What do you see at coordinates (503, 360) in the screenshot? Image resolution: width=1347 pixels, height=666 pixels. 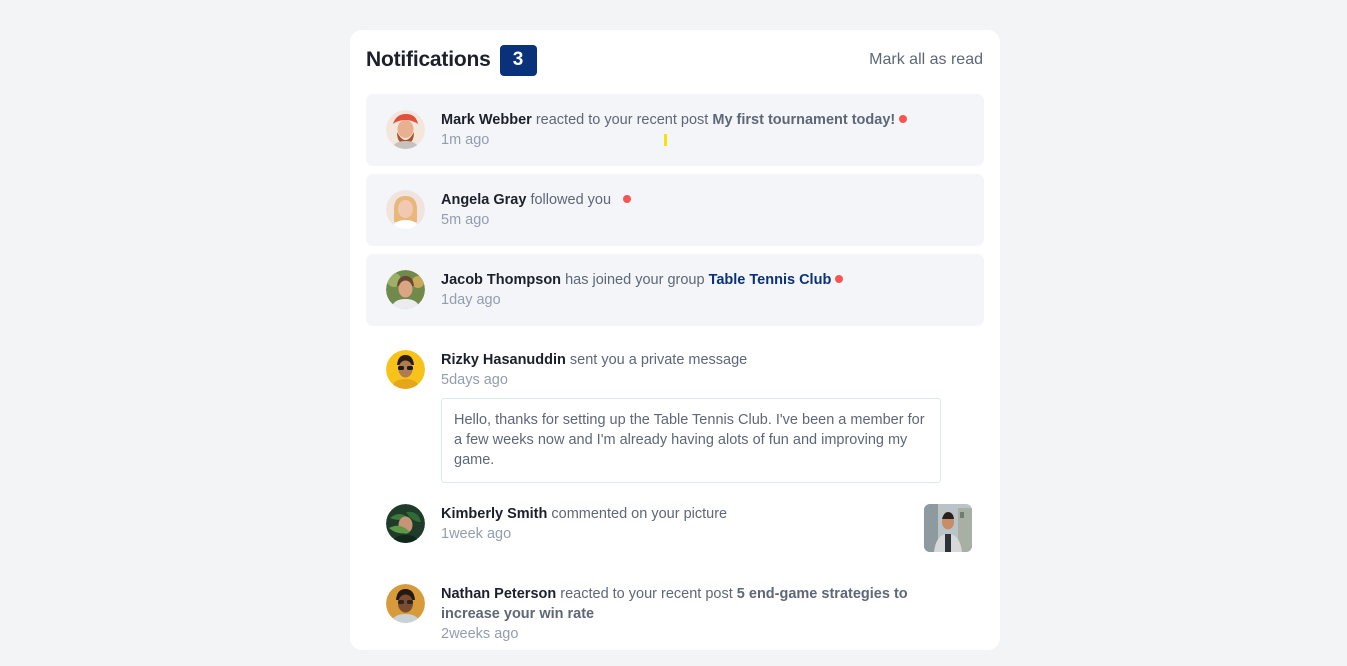 I see `user-name: Rizky Hasanuddin` at bounding box center [503, 360].